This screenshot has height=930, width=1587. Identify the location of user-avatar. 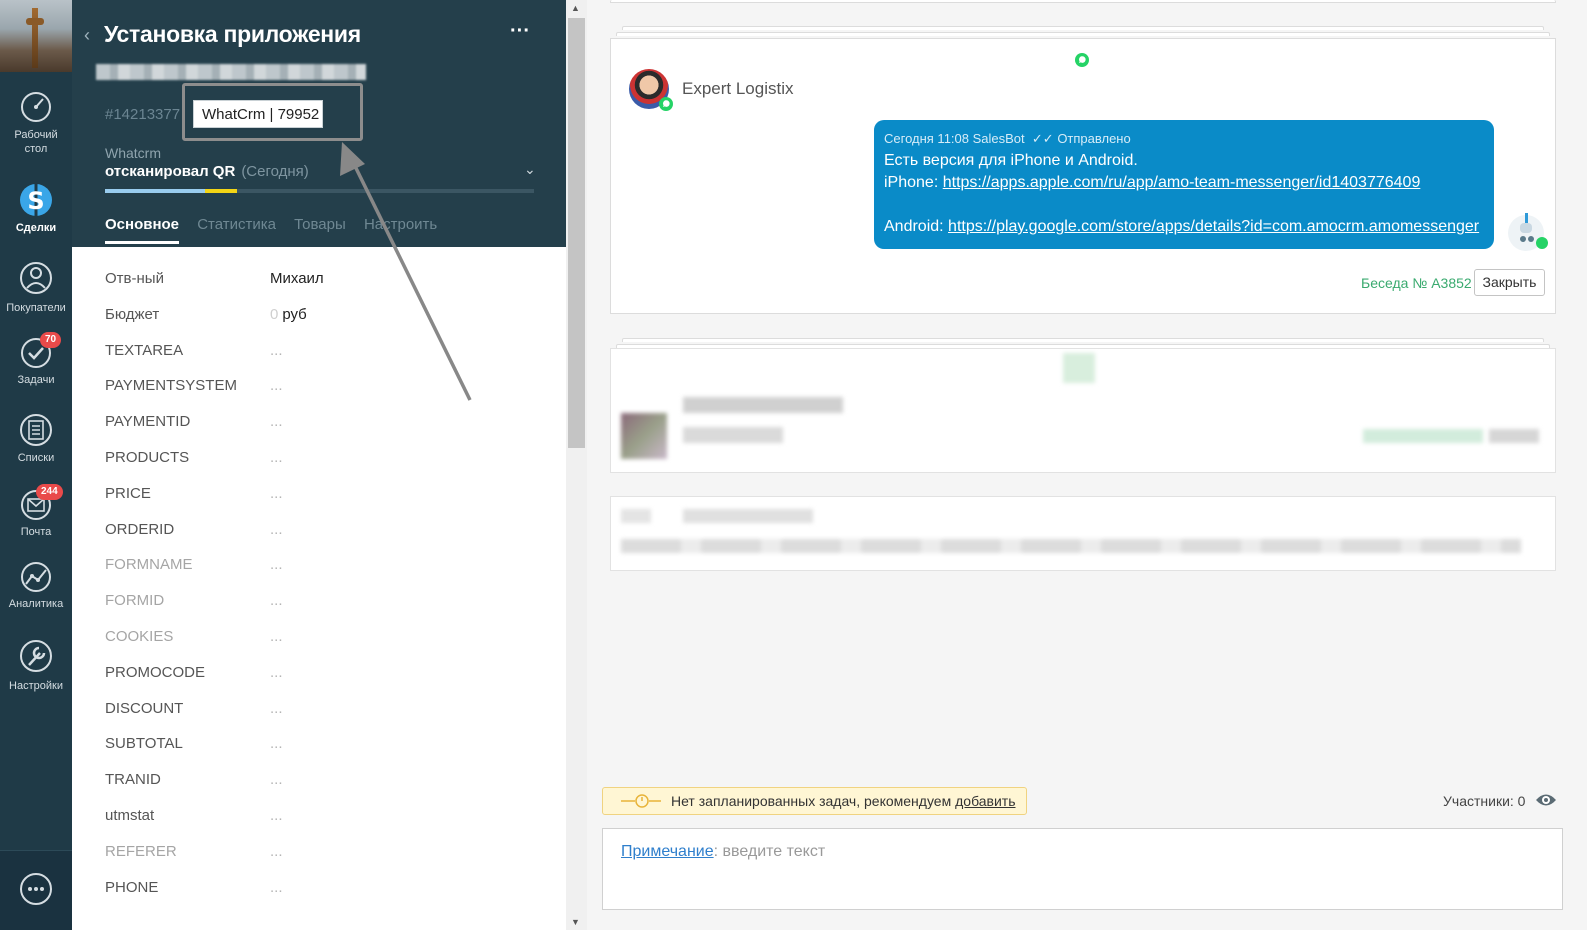
(36, 36).